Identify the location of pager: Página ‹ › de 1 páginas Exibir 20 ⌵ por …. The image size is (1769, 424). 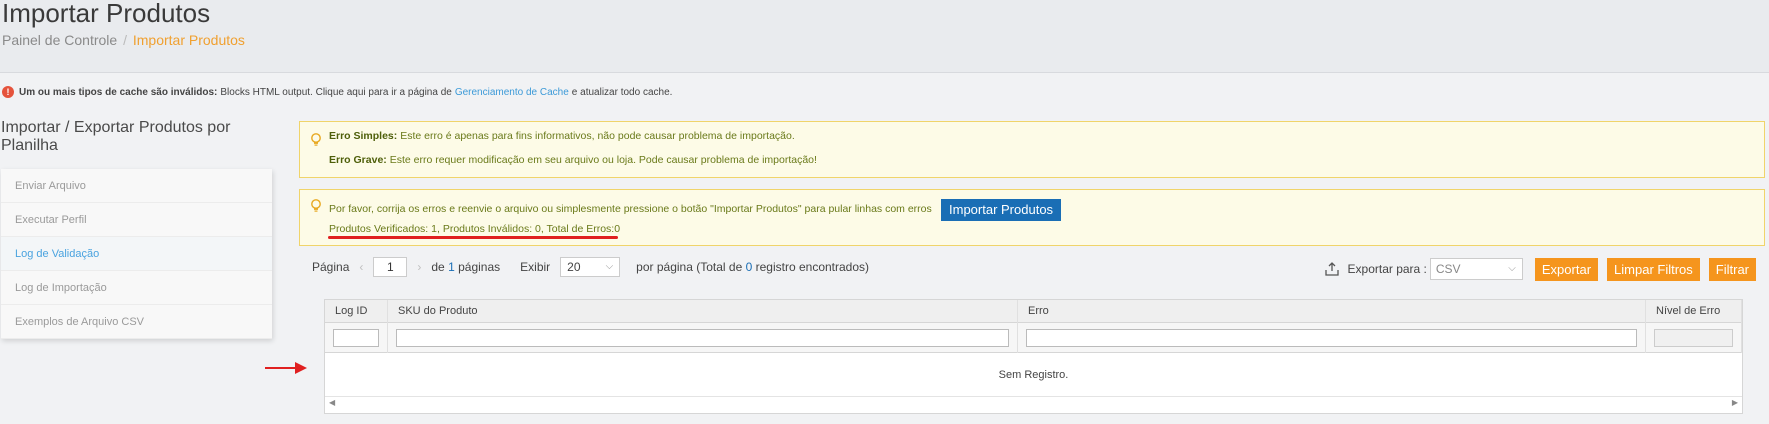
(590, 267).